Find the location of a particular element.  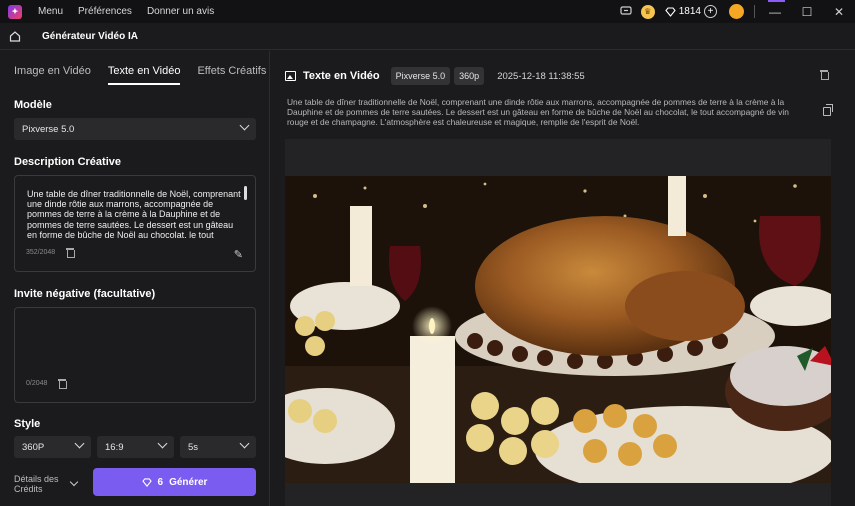

credits-count: 1814 is located at coordinates (689, 11).